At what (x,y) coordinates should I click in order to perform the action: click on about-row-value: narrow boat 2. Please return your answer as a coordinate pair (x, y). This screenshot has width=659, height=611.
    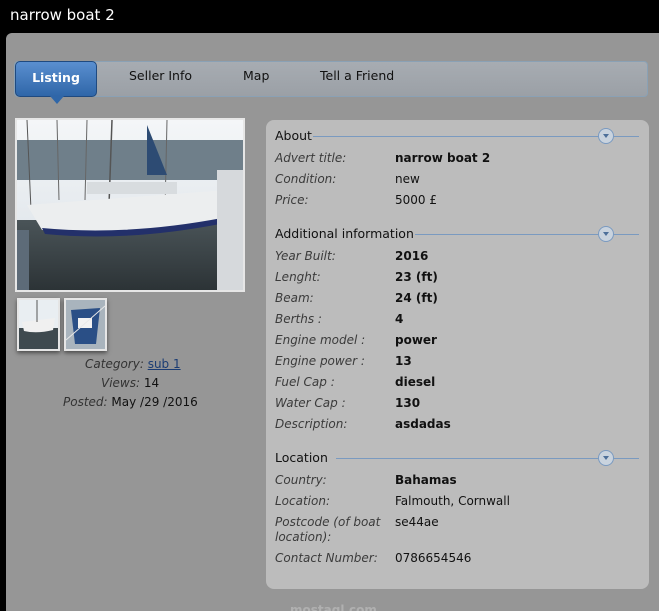
    Looking at the image, I should click on (443, 158).